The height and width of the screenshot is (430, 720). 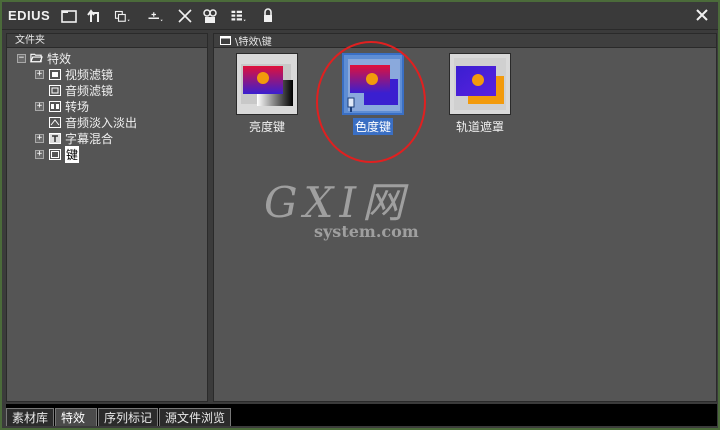 I want to click on close-button, so click(x=702, y=15).